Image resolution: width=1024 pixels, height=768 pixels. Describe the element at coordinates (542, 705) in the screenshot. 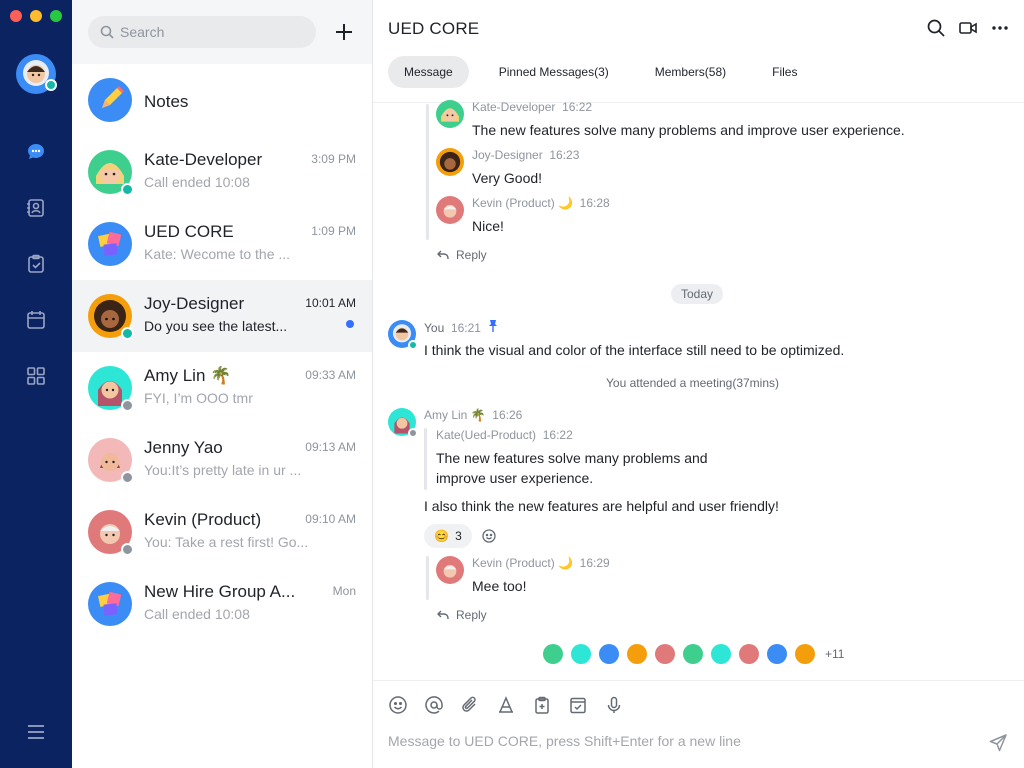

I see `clipboard-add-icon` at that location.